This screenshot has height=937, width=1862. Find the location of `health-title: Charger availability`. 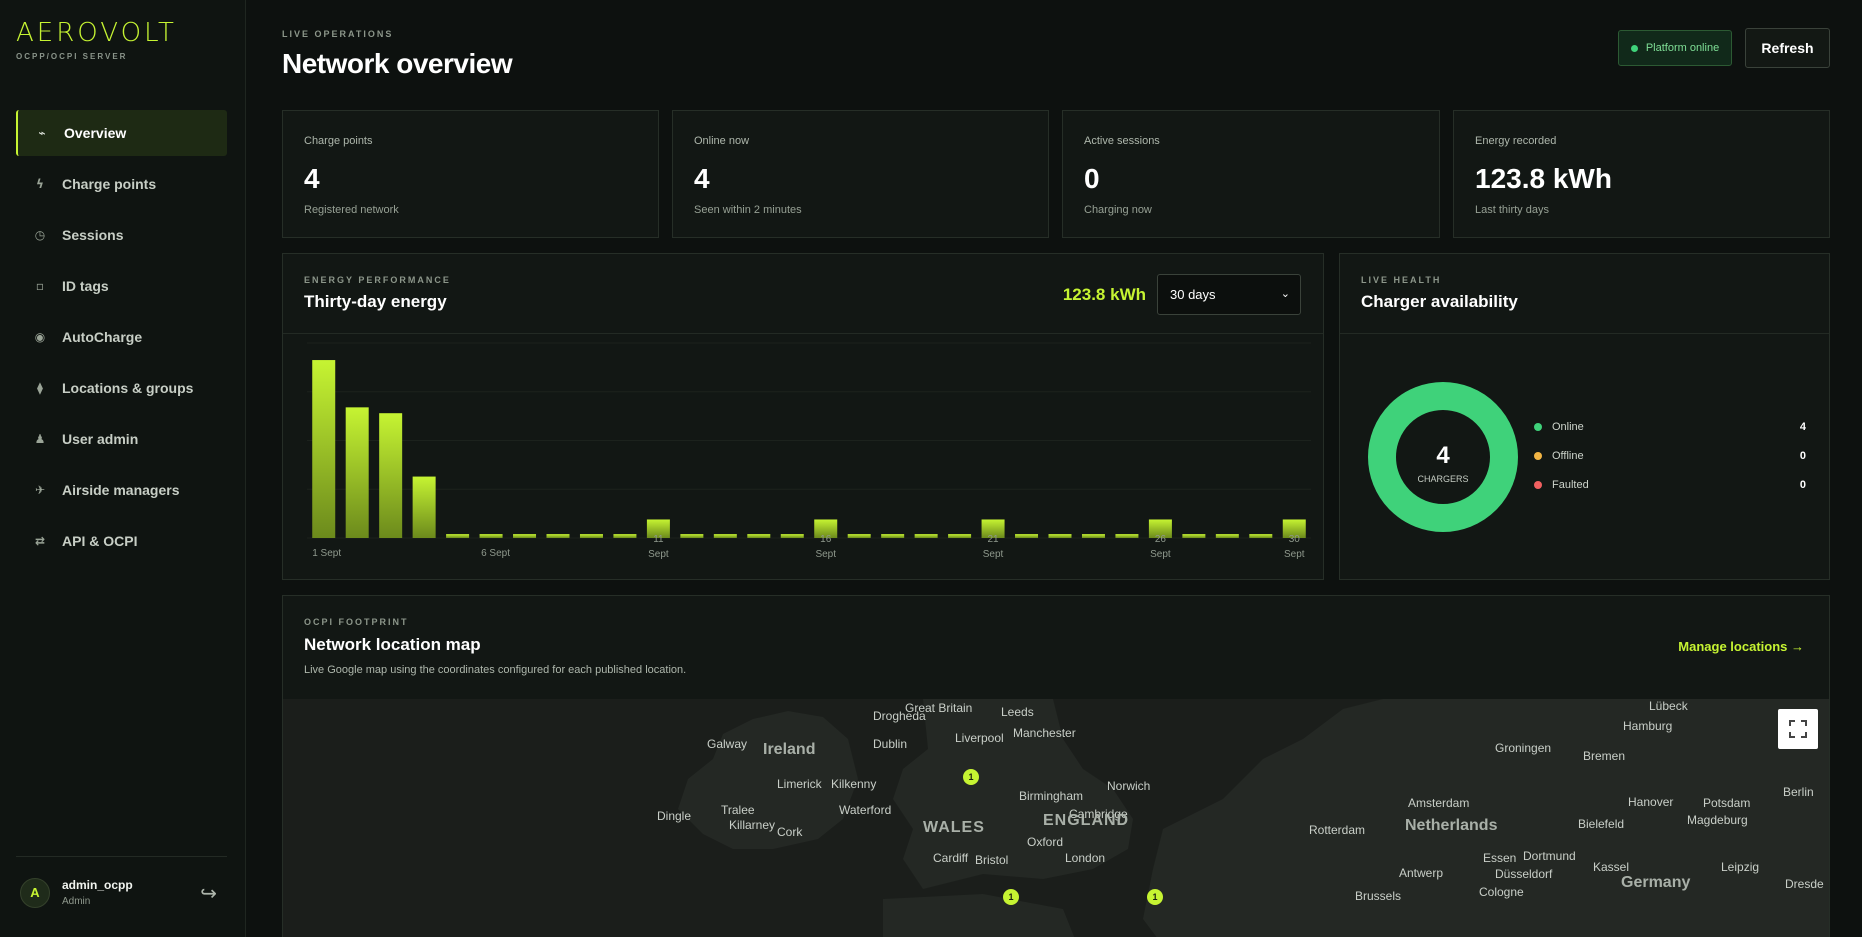

health-title: Charger availability is located at coordinates (1439, 301).